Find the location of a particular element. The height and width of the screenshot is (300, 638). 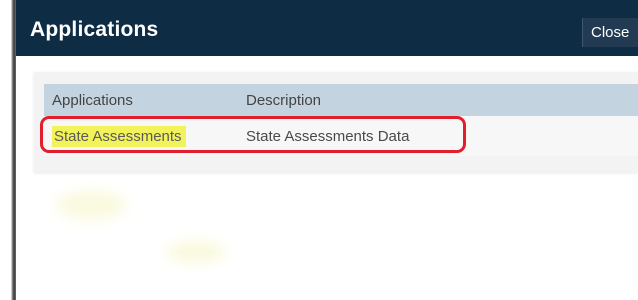

description-cell: State Assessments Data is located at coordinates (438, 136).